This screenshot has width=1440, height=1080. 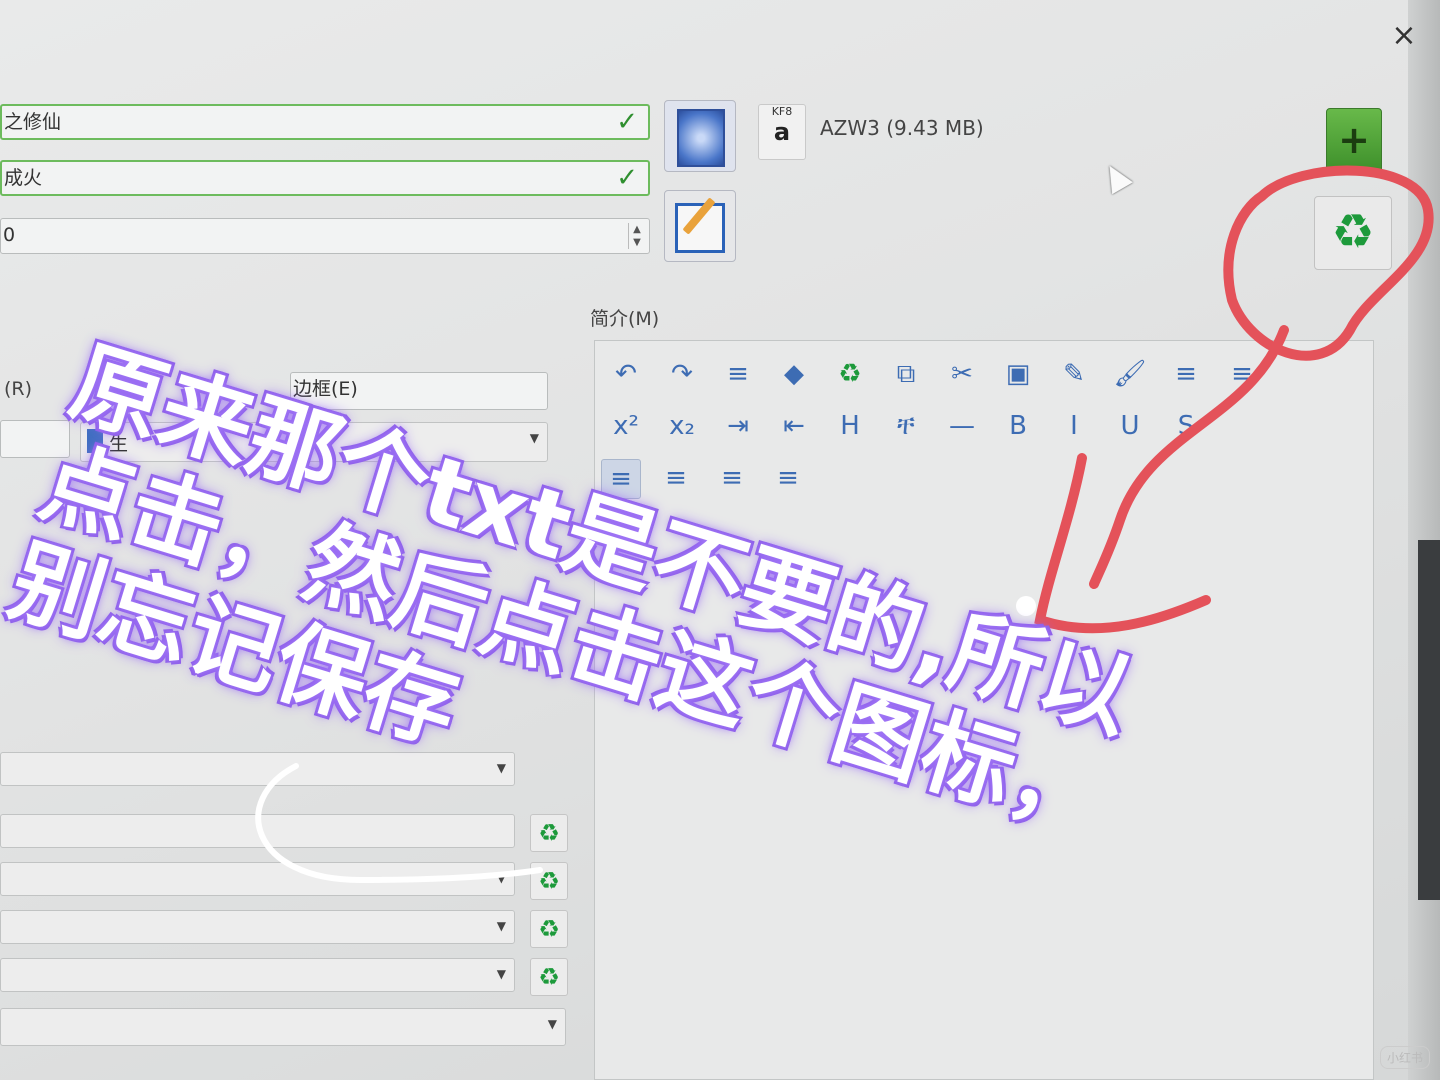 I want to click on watermark: 小红书, so click(x=1405, y=1057).